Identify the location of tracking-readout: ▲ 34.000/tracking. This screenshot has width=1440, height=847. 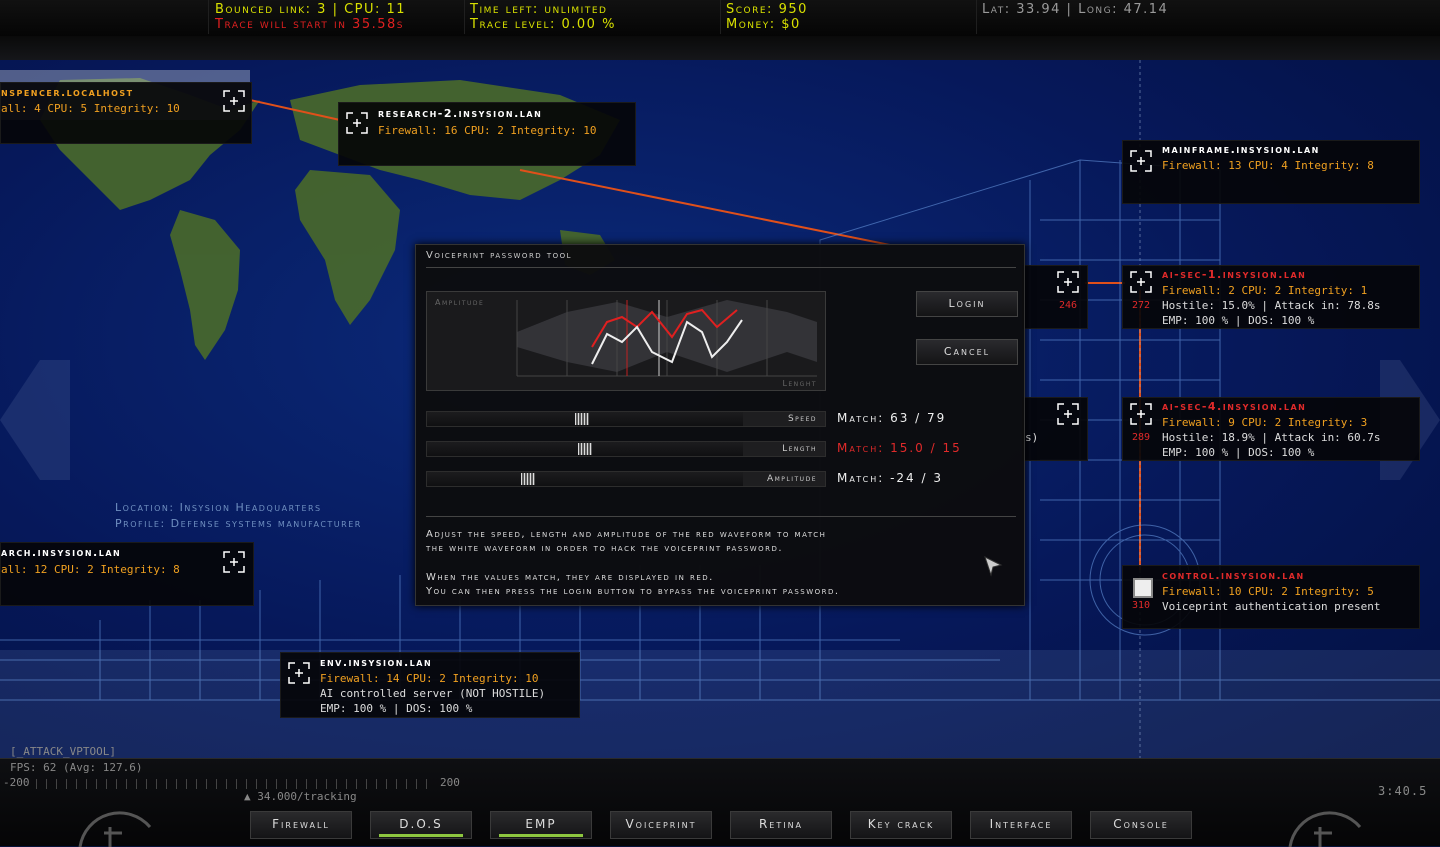
(300, 796).